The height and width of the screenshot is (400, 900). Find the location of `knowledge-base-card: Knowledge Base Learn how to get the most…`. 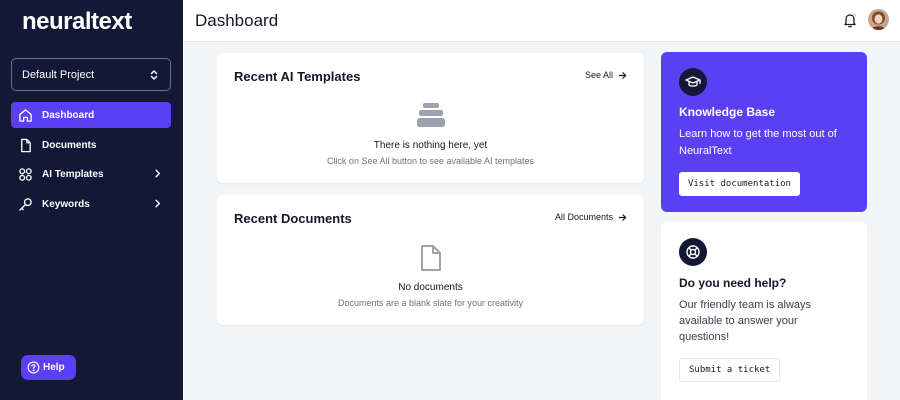

knowledge-base-card: Knowledge Base Learn how to get the most… is located at coordinates (764, 132).